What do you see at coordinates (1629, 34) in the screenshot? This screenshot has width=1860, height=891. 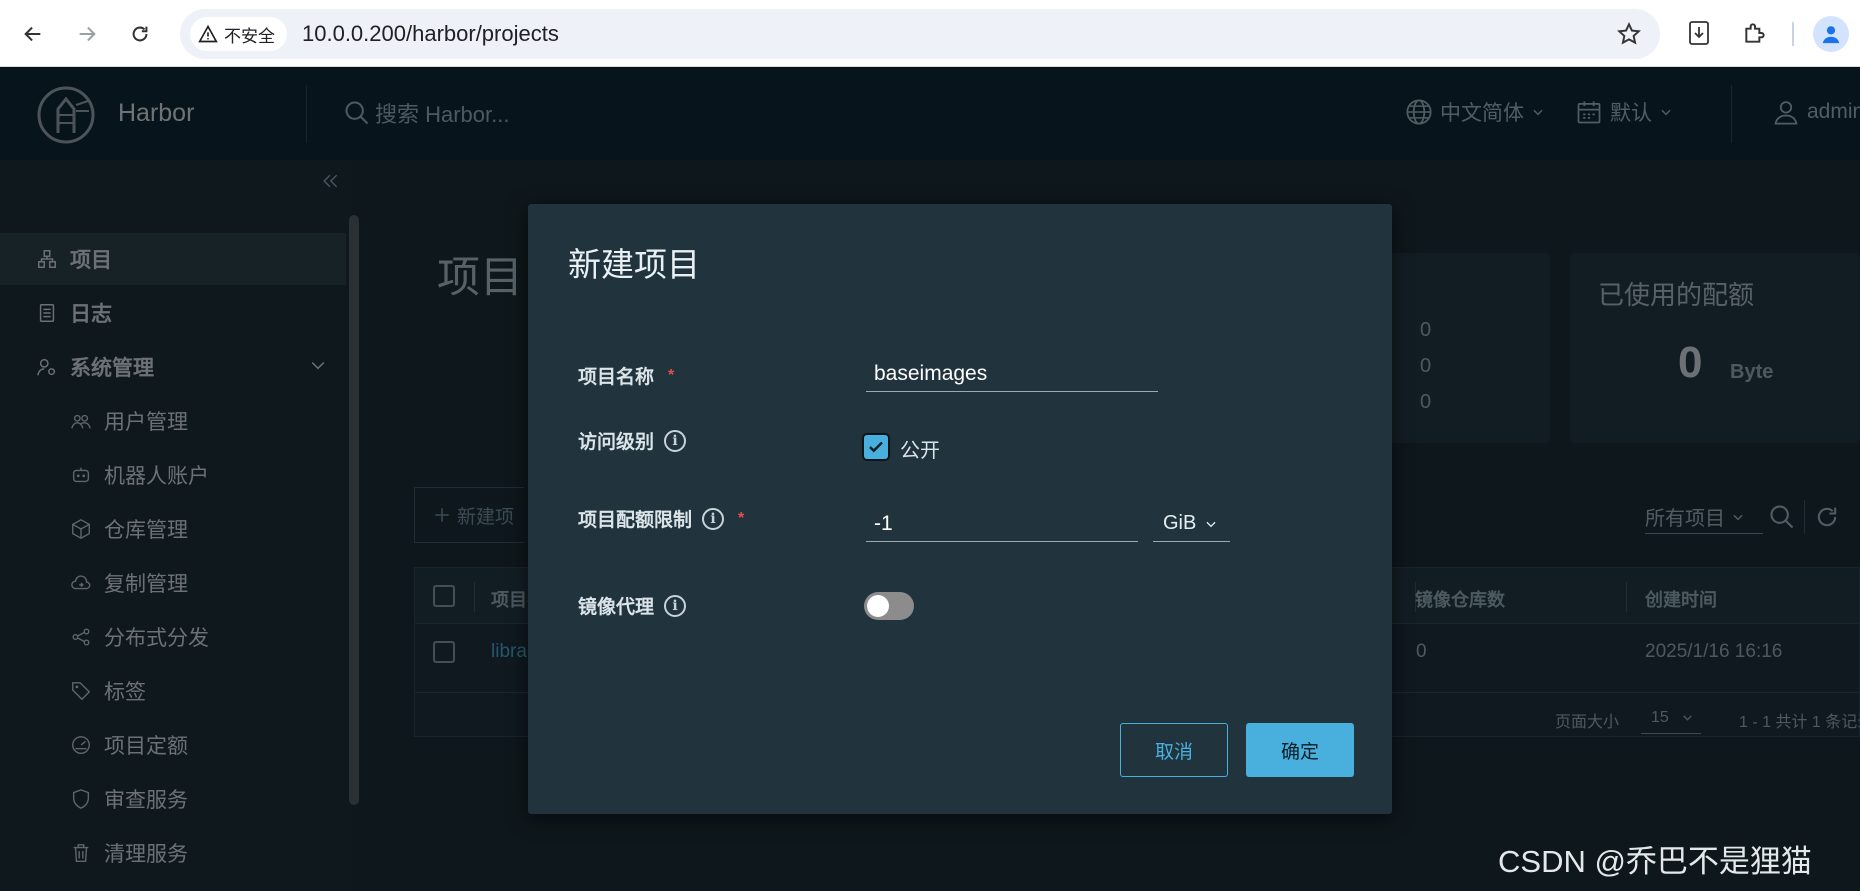 I see `bookmark-star-icon` at bounding box center [1629, 34].